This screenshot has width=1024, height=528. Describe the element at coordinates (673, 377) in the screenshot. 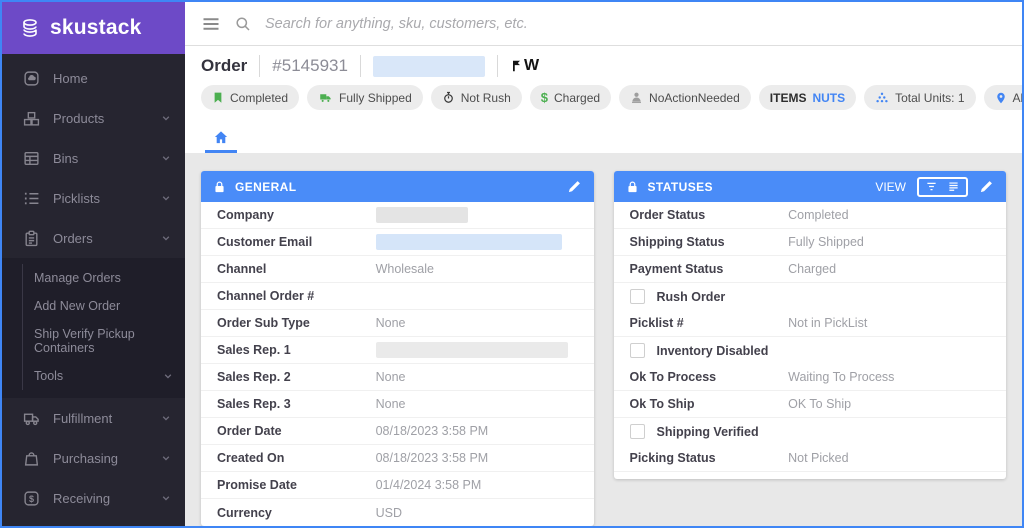

I see `field-label: Ok To Process` at that location.